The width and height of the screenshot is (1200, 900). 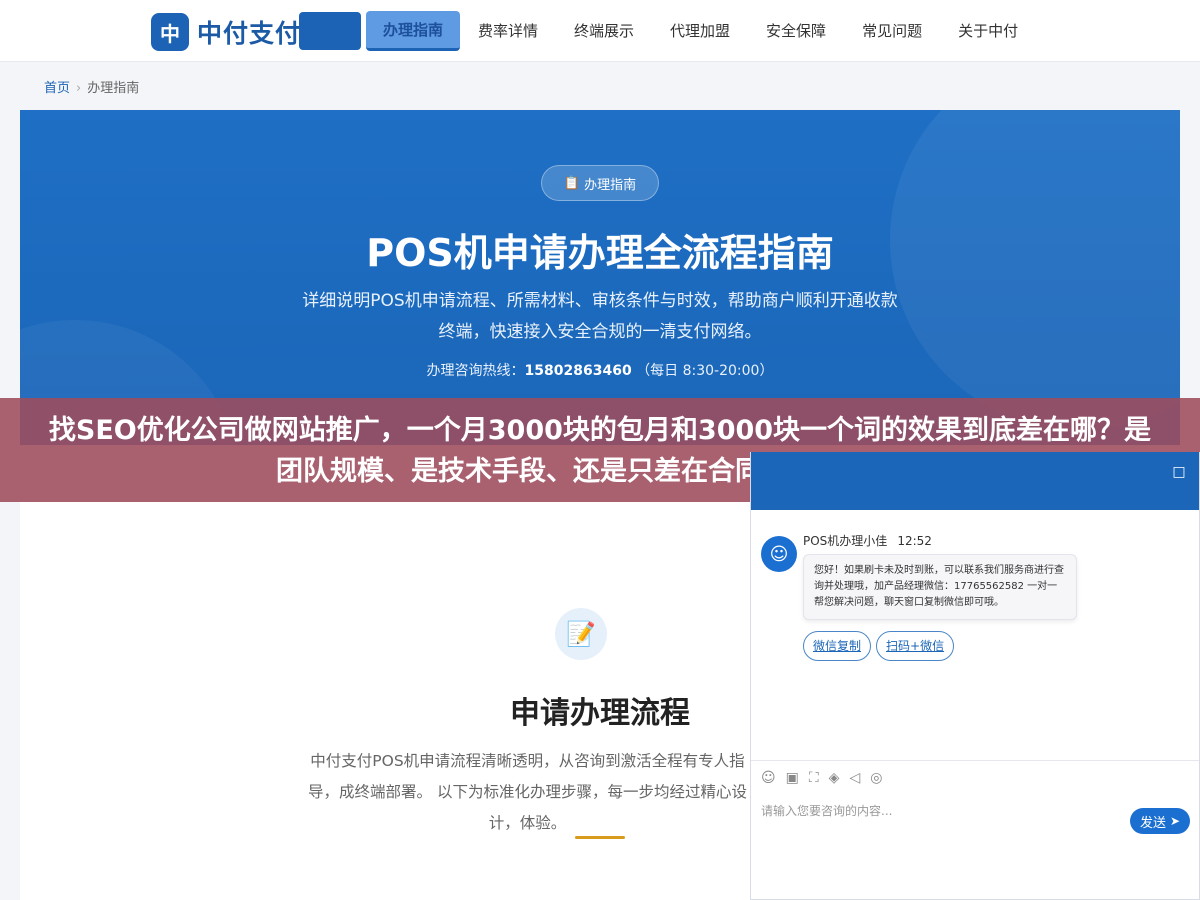 What do you see at coordinates (779, 554) in the screenshot?
I see `agent-avatar: ☺` at bounding box center [779, 554].